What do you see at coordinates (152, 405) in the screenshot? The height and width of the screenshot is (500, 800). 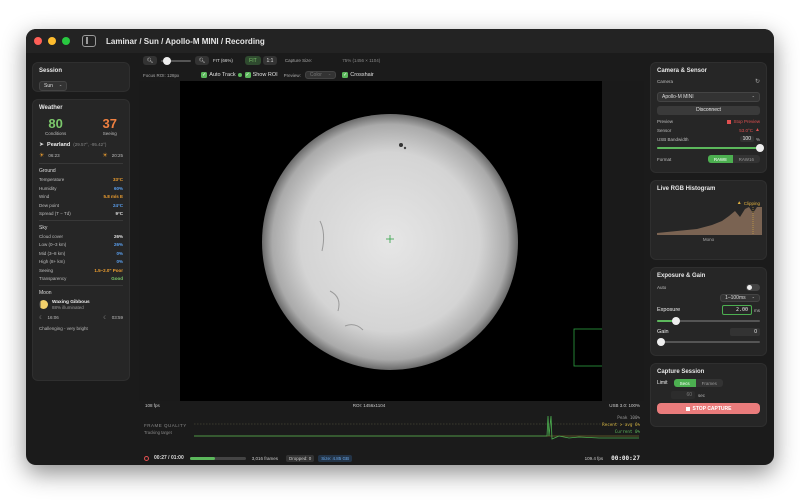 I see `fps-readout: 108 fps` at bounding box center [152, 405].